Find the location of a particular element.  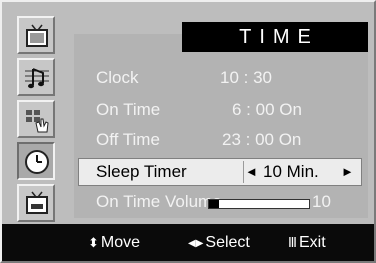

on-time-row: On Time 6 : 00 On is located at coordinates (222, 110).